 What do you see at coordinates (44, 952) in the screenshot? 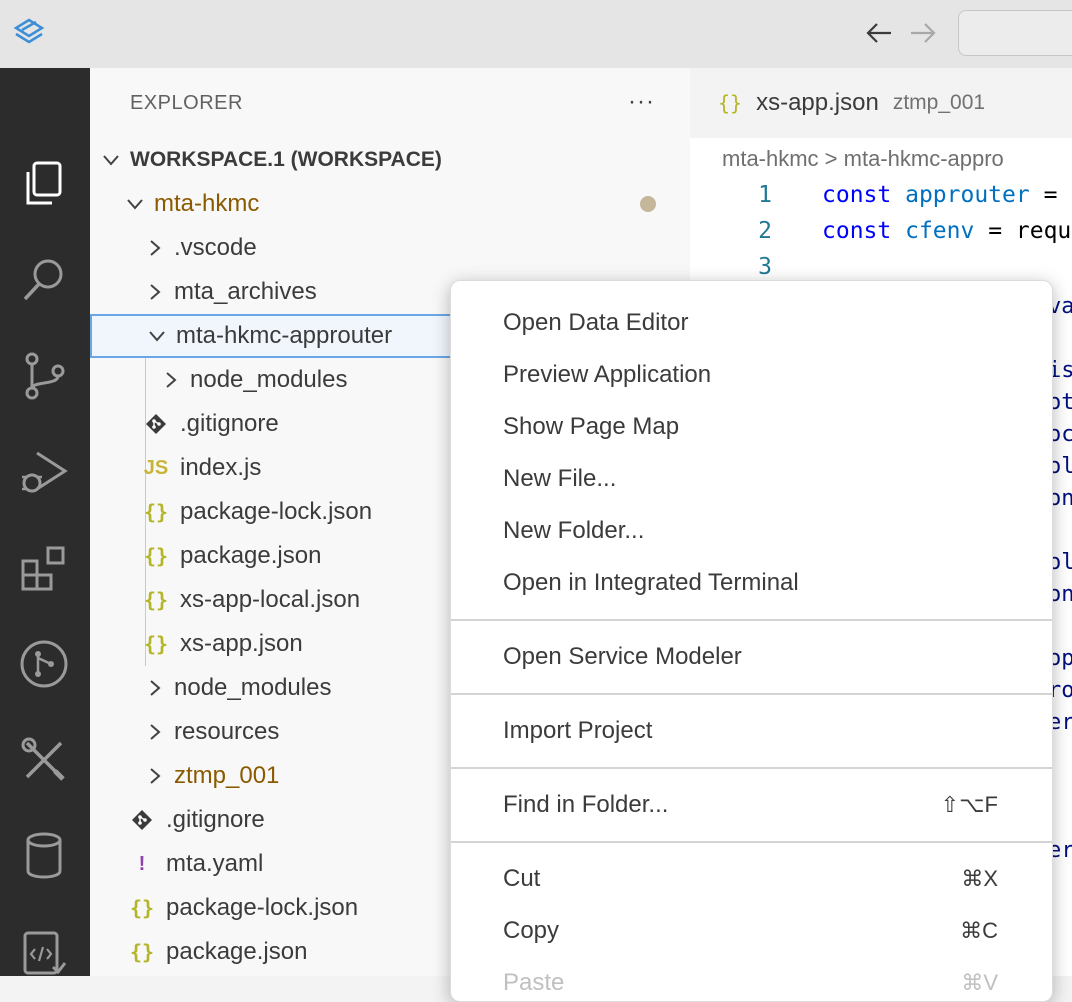
I see `code-page-icon` at bounding box center [44, 952].